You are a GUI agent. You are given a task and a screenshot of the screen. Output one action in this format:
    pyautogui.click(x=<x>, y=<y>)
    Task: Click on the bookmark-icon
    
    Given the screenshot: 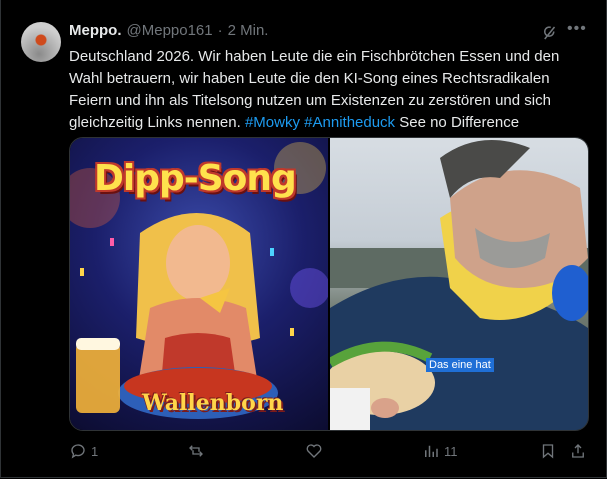 What is the action you would take?
    pyautogui.click(x=548, y=451)
    